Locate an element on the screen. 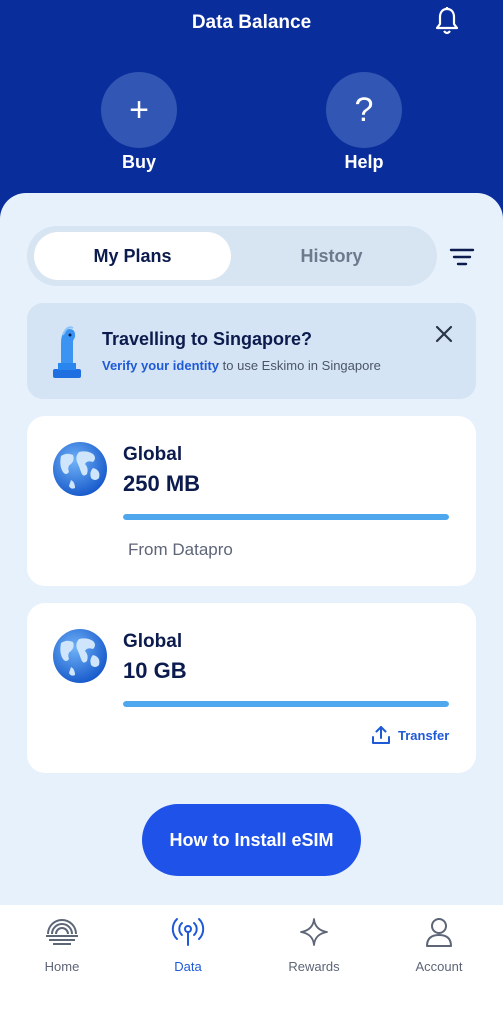 This screenshot has height=1024, width=503. antenna-icon is located at coordinates (188, 932).